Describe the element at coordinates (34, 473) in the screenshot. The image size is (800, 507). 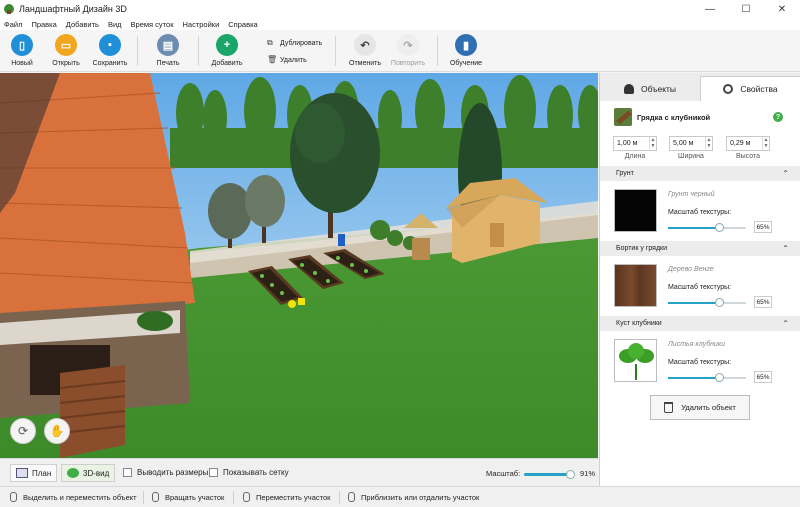
I see `plan-view-tab: План` at that location.